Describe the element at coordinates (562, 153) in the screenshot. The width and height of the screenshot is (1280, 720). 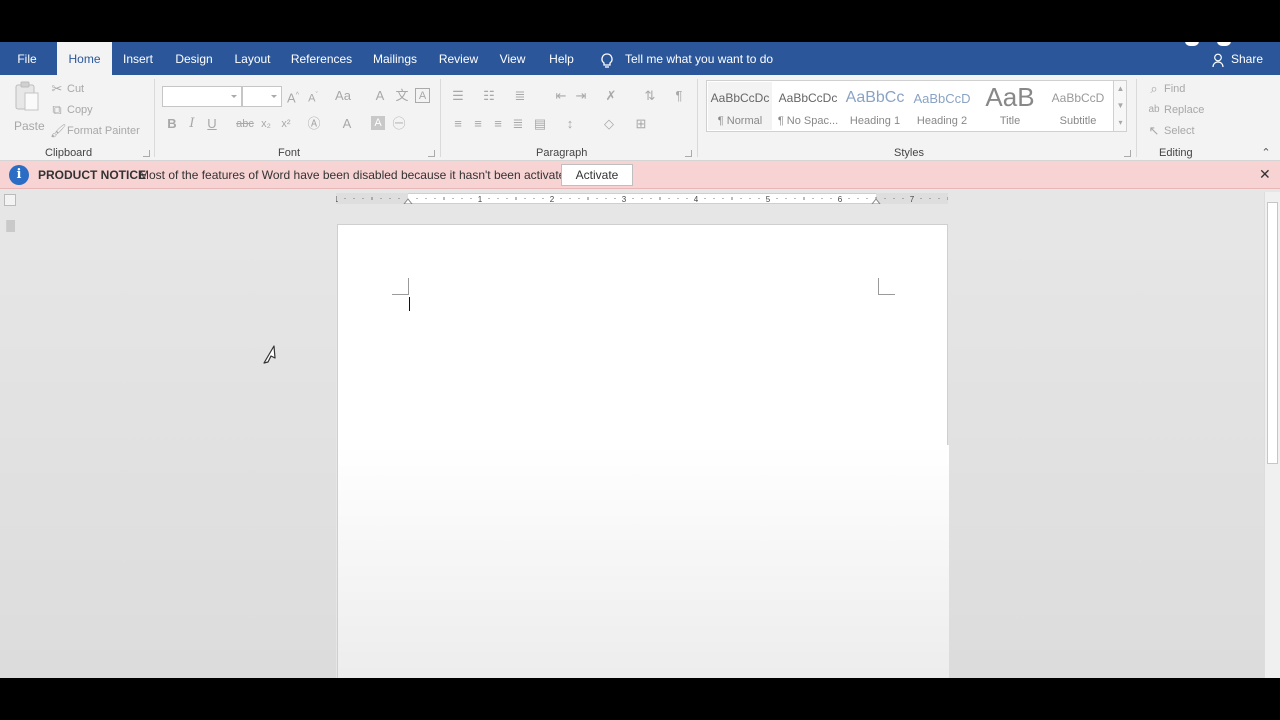
I see `paragraph-group-label: Paragraph` at that location.